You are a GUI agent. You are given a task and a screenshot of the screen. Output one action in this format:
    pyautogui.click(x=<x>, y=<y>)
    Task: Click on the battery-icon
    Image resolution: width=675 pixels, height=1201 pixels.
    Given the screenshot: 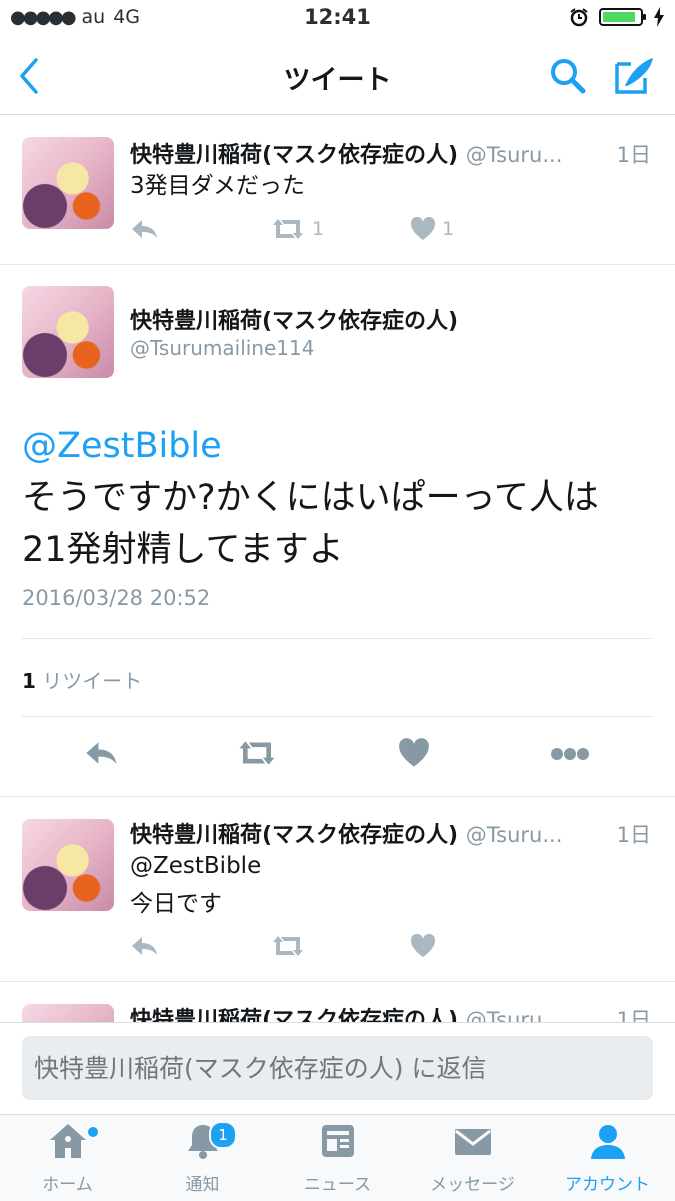 What is the action you would take?
    pyautogui.click(x=622, y=17)
    